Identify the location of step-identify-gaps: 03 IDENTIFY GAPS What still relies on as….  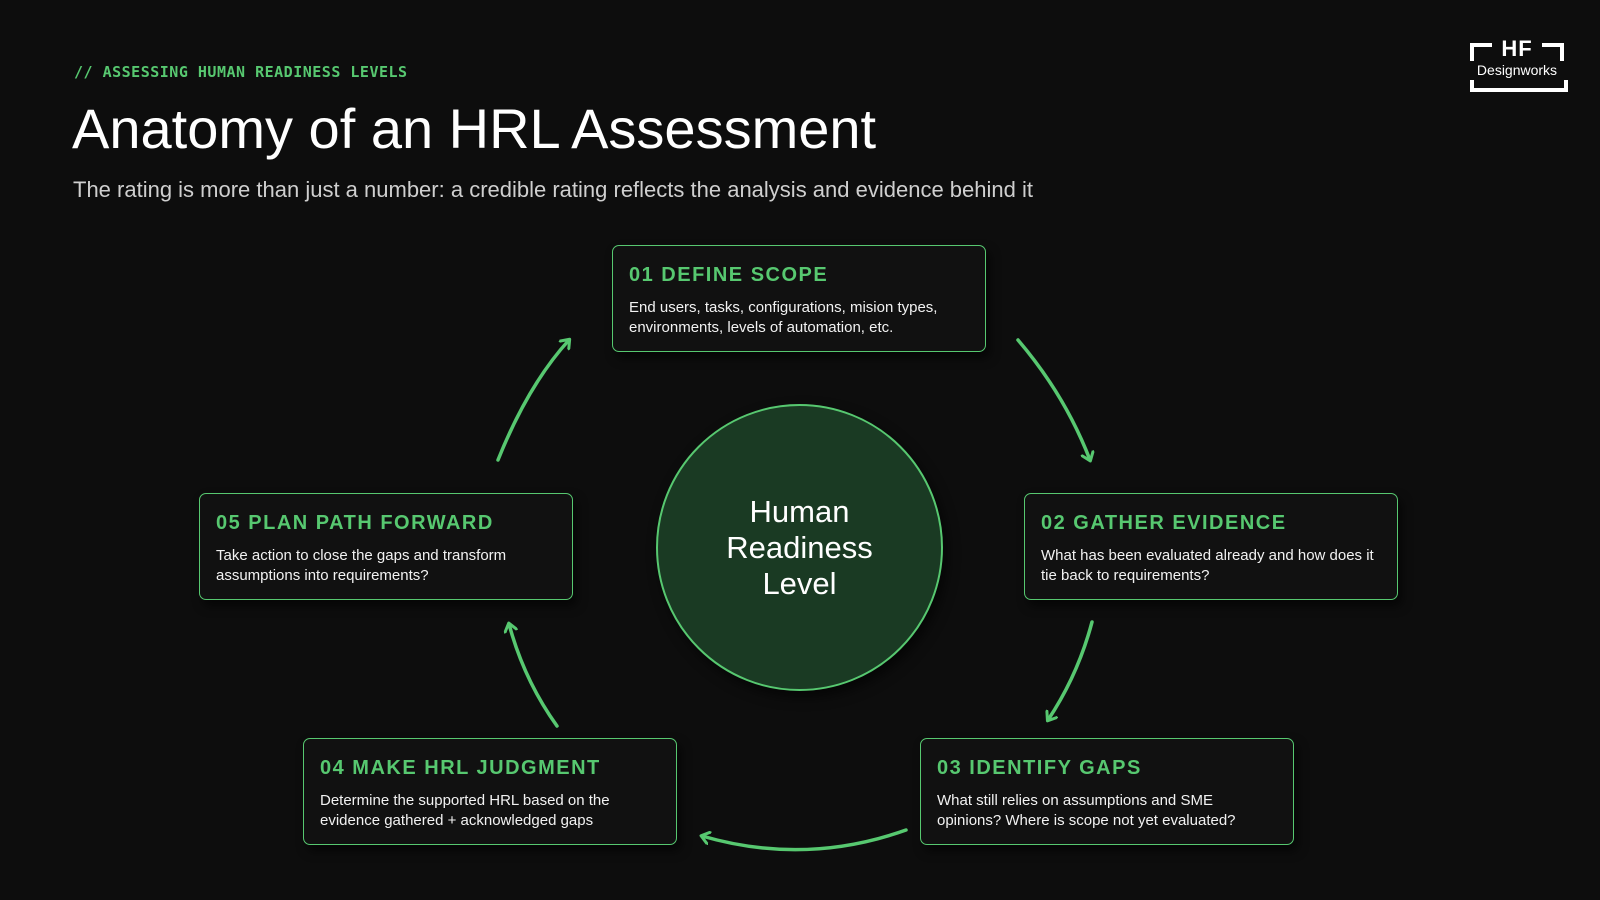
(1107, 791).